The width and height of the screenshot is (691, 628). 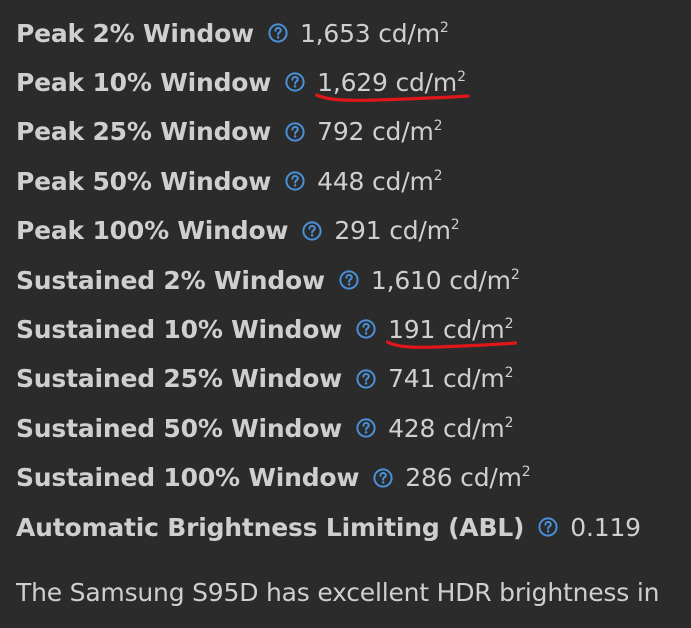 I want to click on metric-label: Peak 2% Window, so click(x=135, y=33).